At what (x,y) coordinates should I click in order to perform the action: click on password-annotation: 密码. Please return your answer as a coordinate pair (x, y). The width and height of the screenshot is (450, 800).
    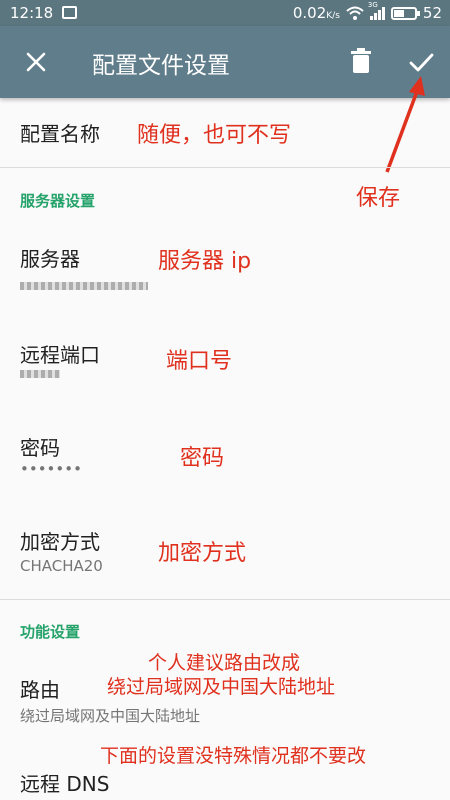
    Looking at the image, I should click on (202, 458).